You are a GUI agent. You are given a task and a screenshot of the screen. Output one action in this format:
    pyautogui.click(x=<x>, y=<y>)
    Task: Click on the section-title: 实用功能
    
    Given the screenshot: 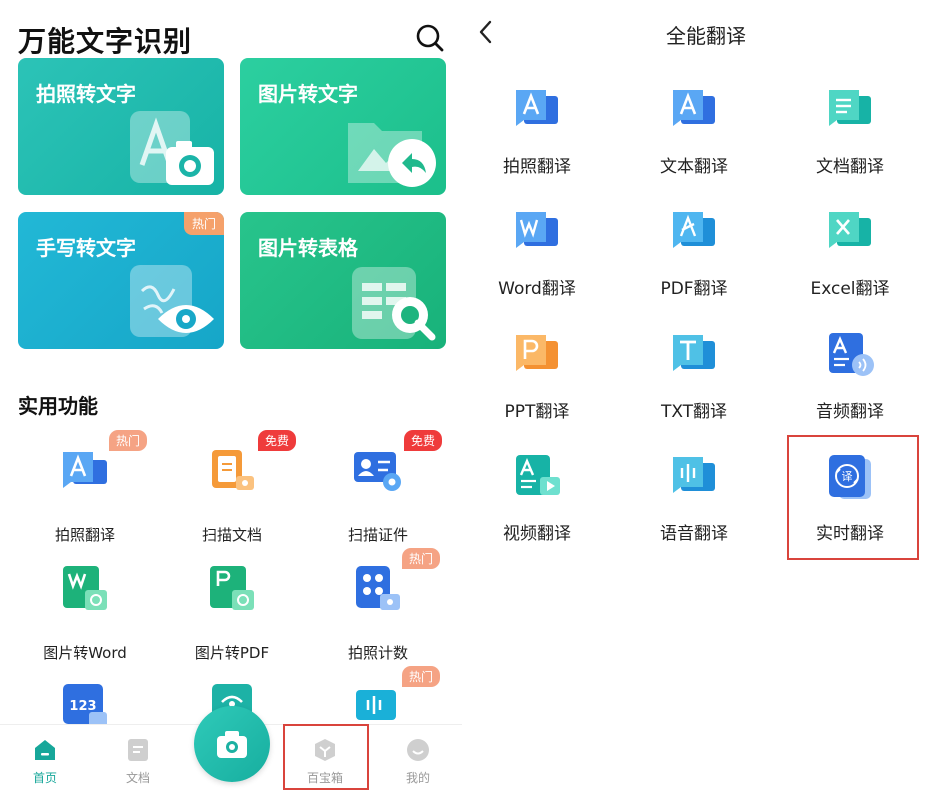 What is the action you would take?
    pyautogui.click(x=58, y=406)
    